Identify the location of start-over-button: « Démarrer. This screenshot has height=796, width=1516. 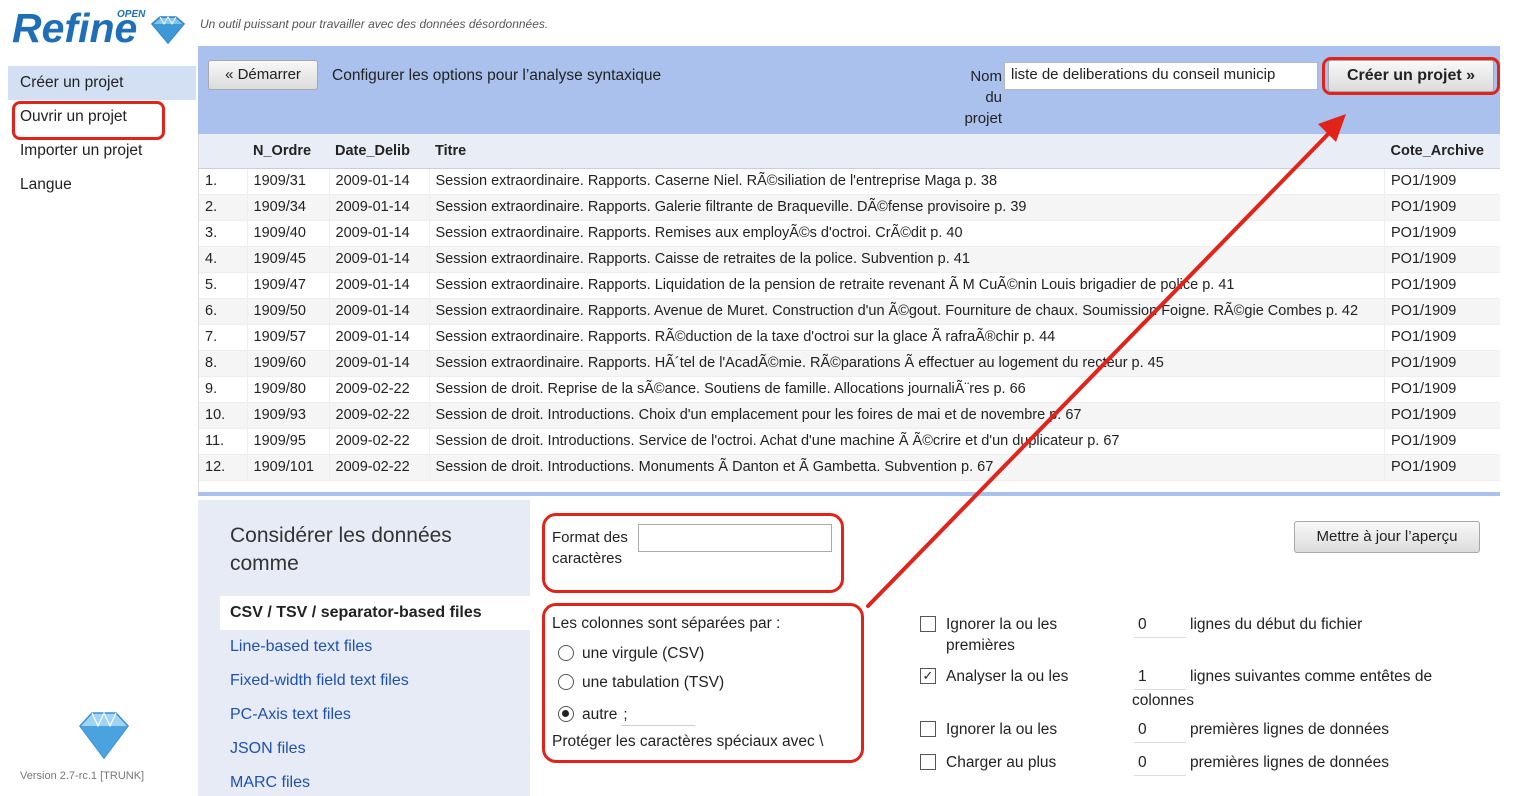
(263, 75).